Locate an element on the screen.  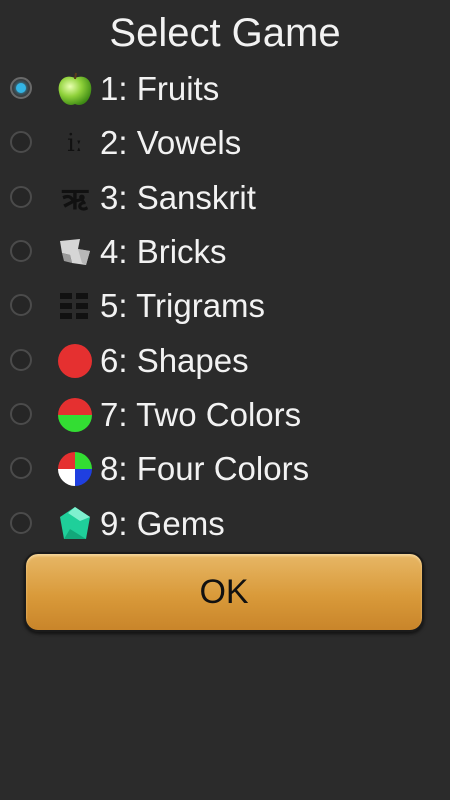
game-option-gems: 9: Gems is located at coordinates (225, 523).